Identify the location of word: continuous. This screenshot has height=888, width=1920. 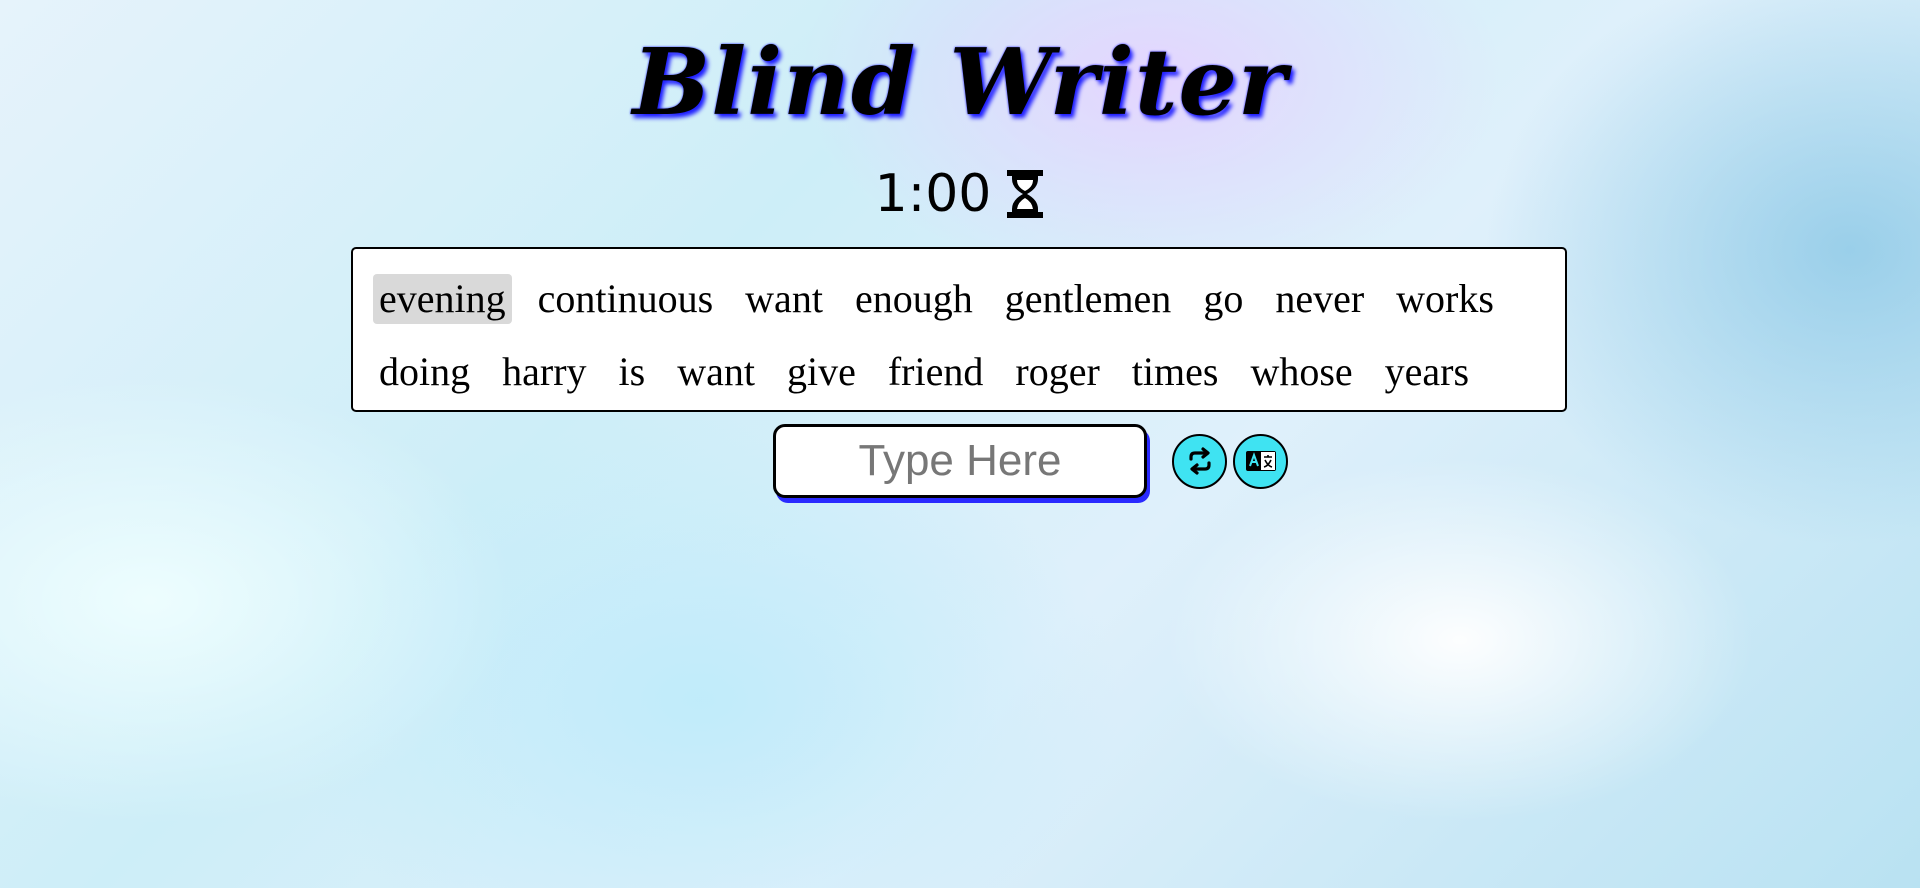
(625, 298).